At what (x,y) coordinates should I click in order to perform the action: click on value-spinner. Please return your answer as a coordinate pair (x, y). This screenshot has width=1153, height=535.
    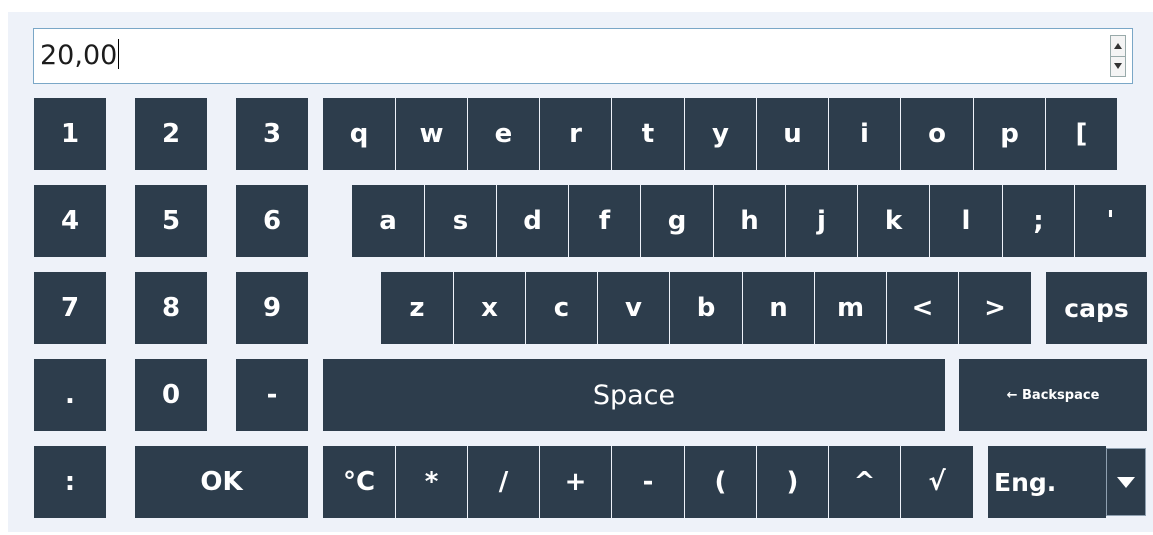
    Looking at the image, I should click on (1118, 56).